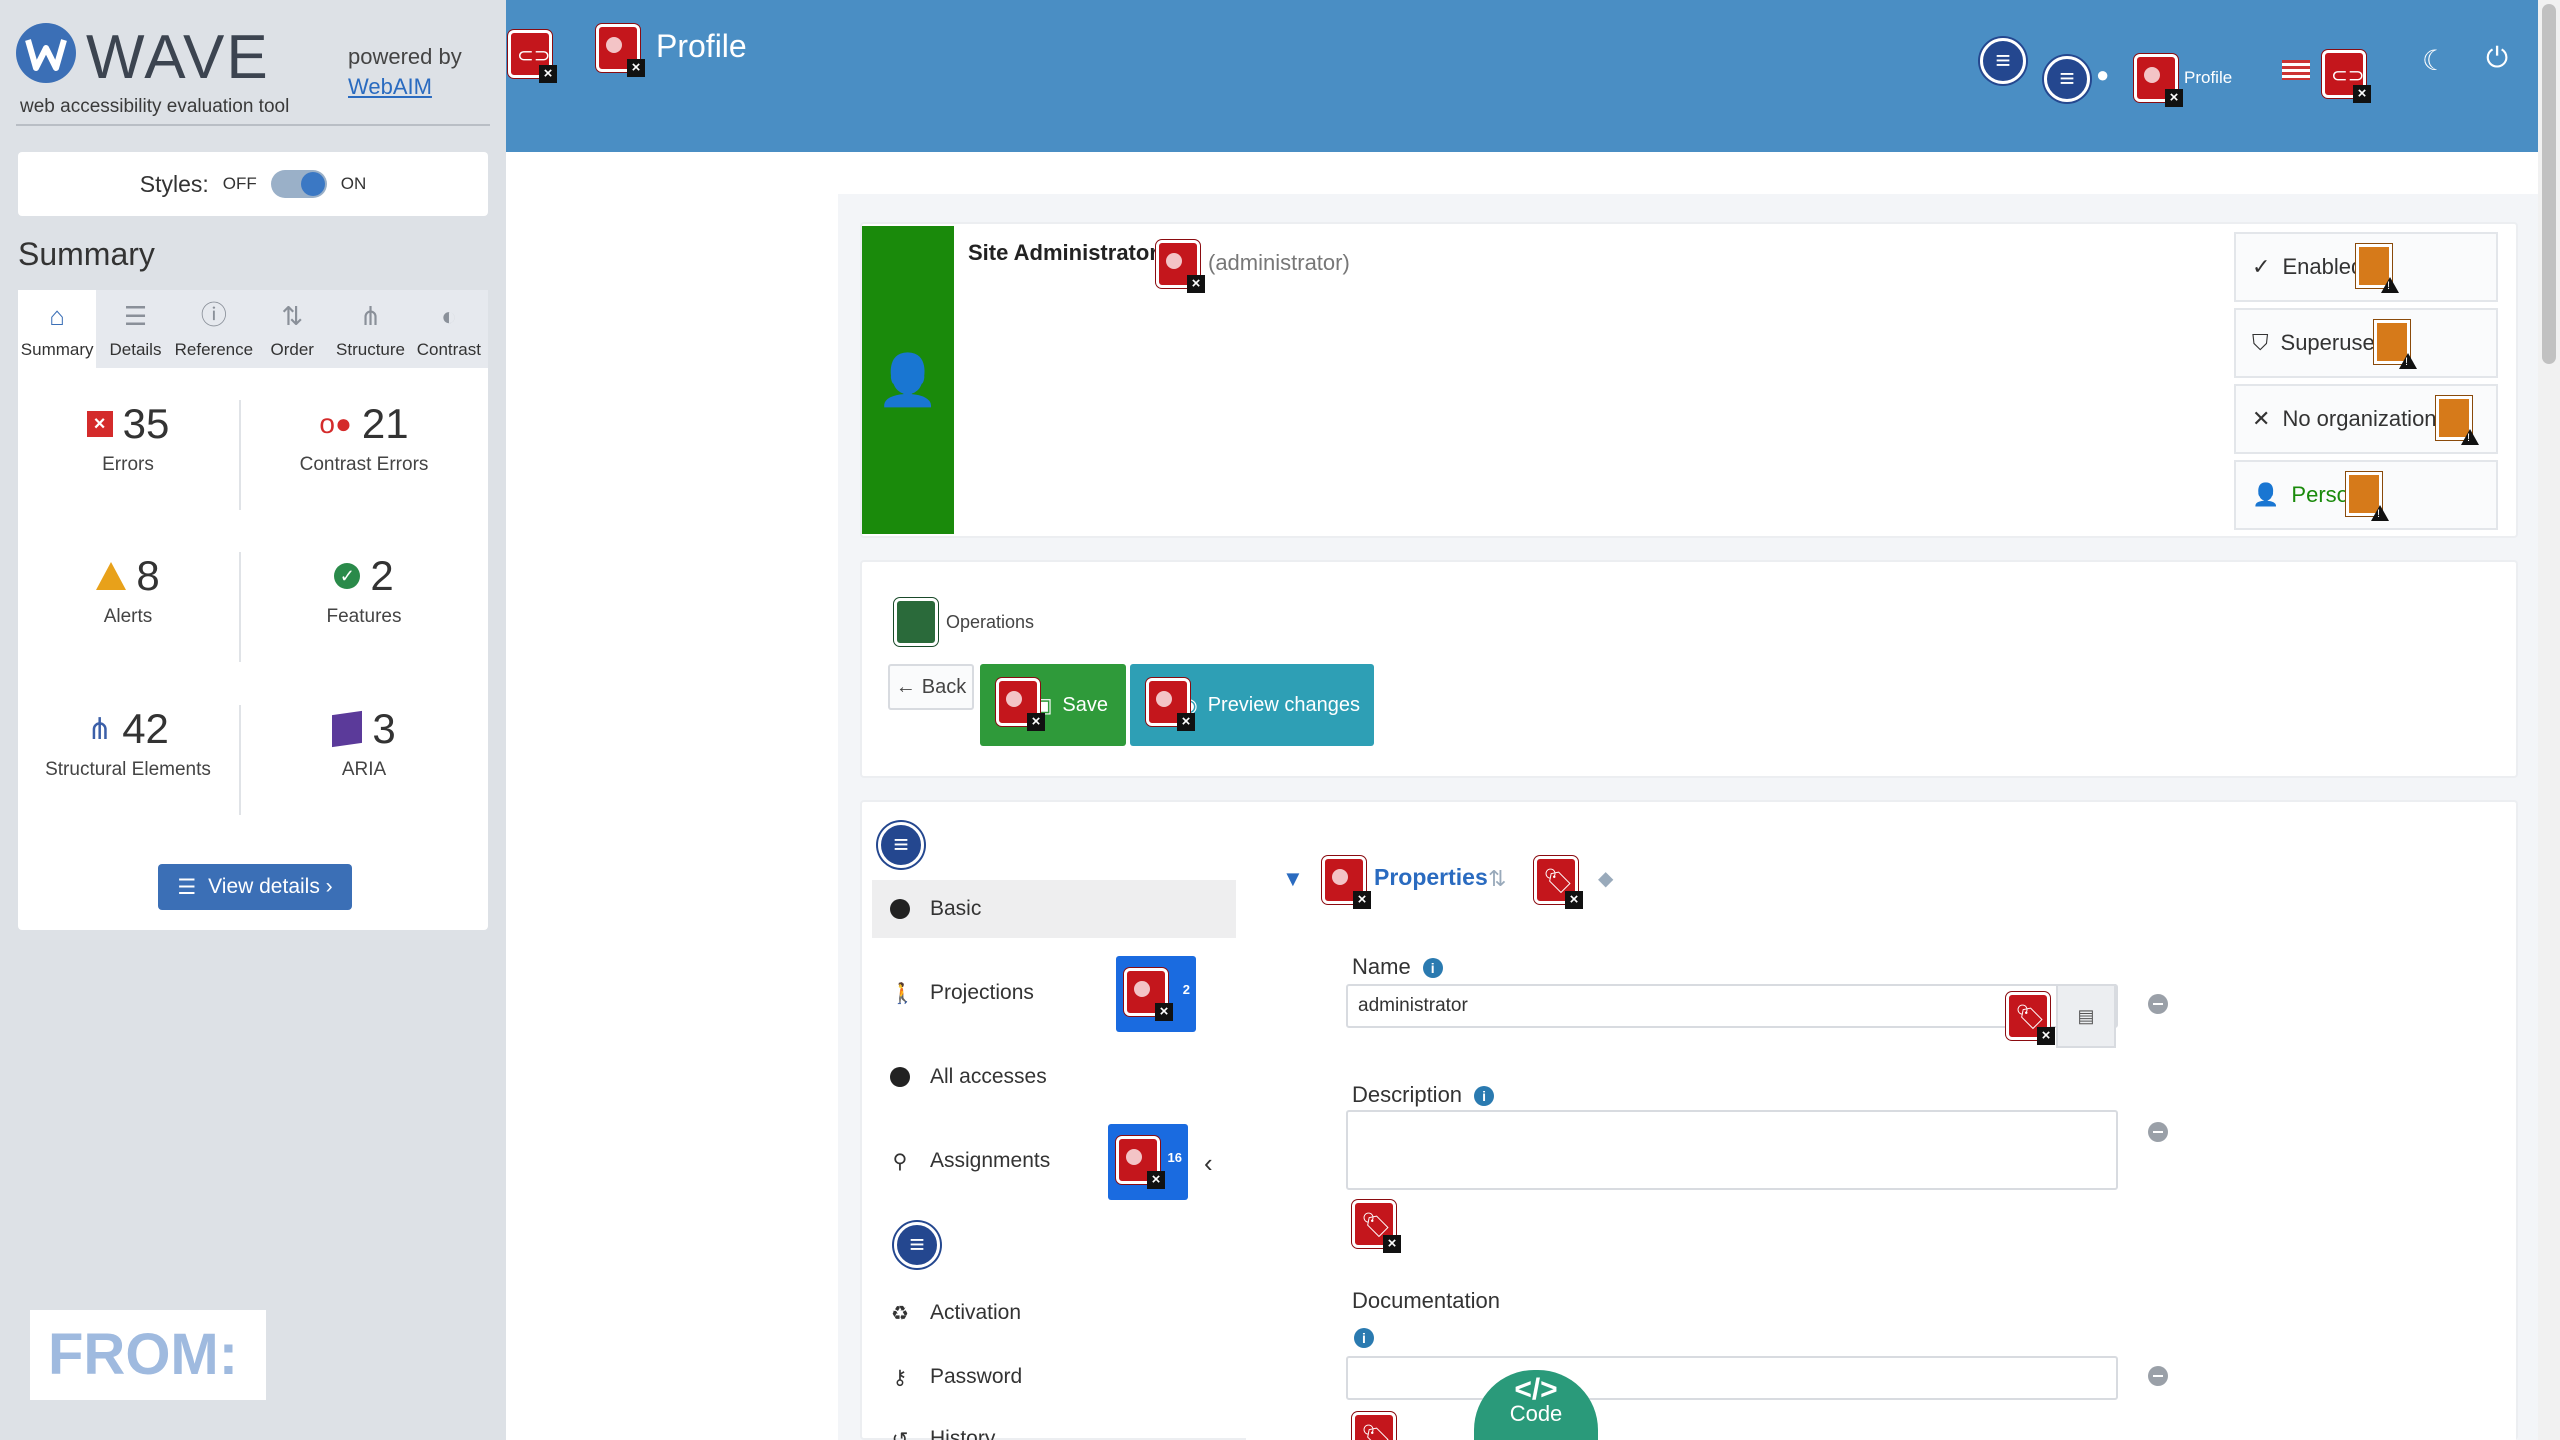 The width and height of the screenshot is (2560, 1440). What do you see at coordinates (2497, 58) in the screenshot?
I see `power-icon: ⏻` at bounding box center [2497, 58].